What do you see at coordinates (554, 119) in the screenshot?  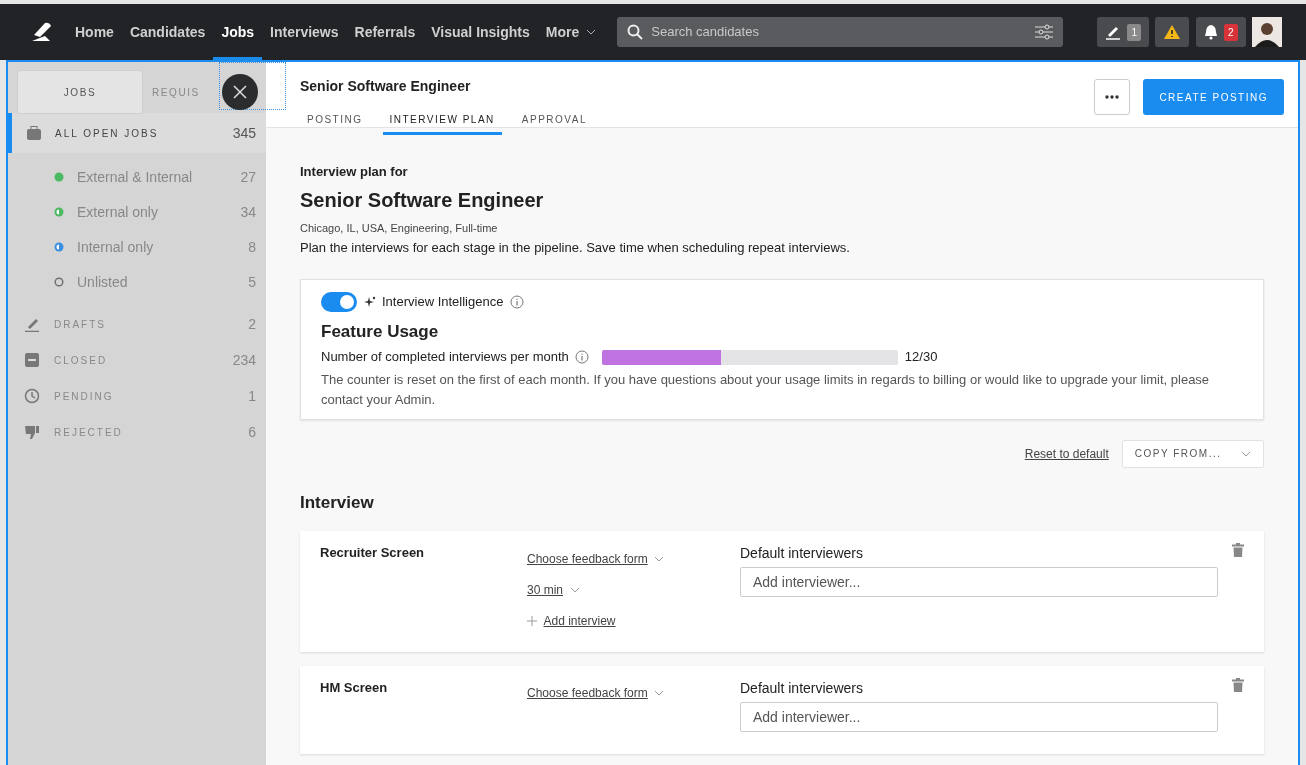 I see `tab: APPROVAL` at bounding box center [554, 119].